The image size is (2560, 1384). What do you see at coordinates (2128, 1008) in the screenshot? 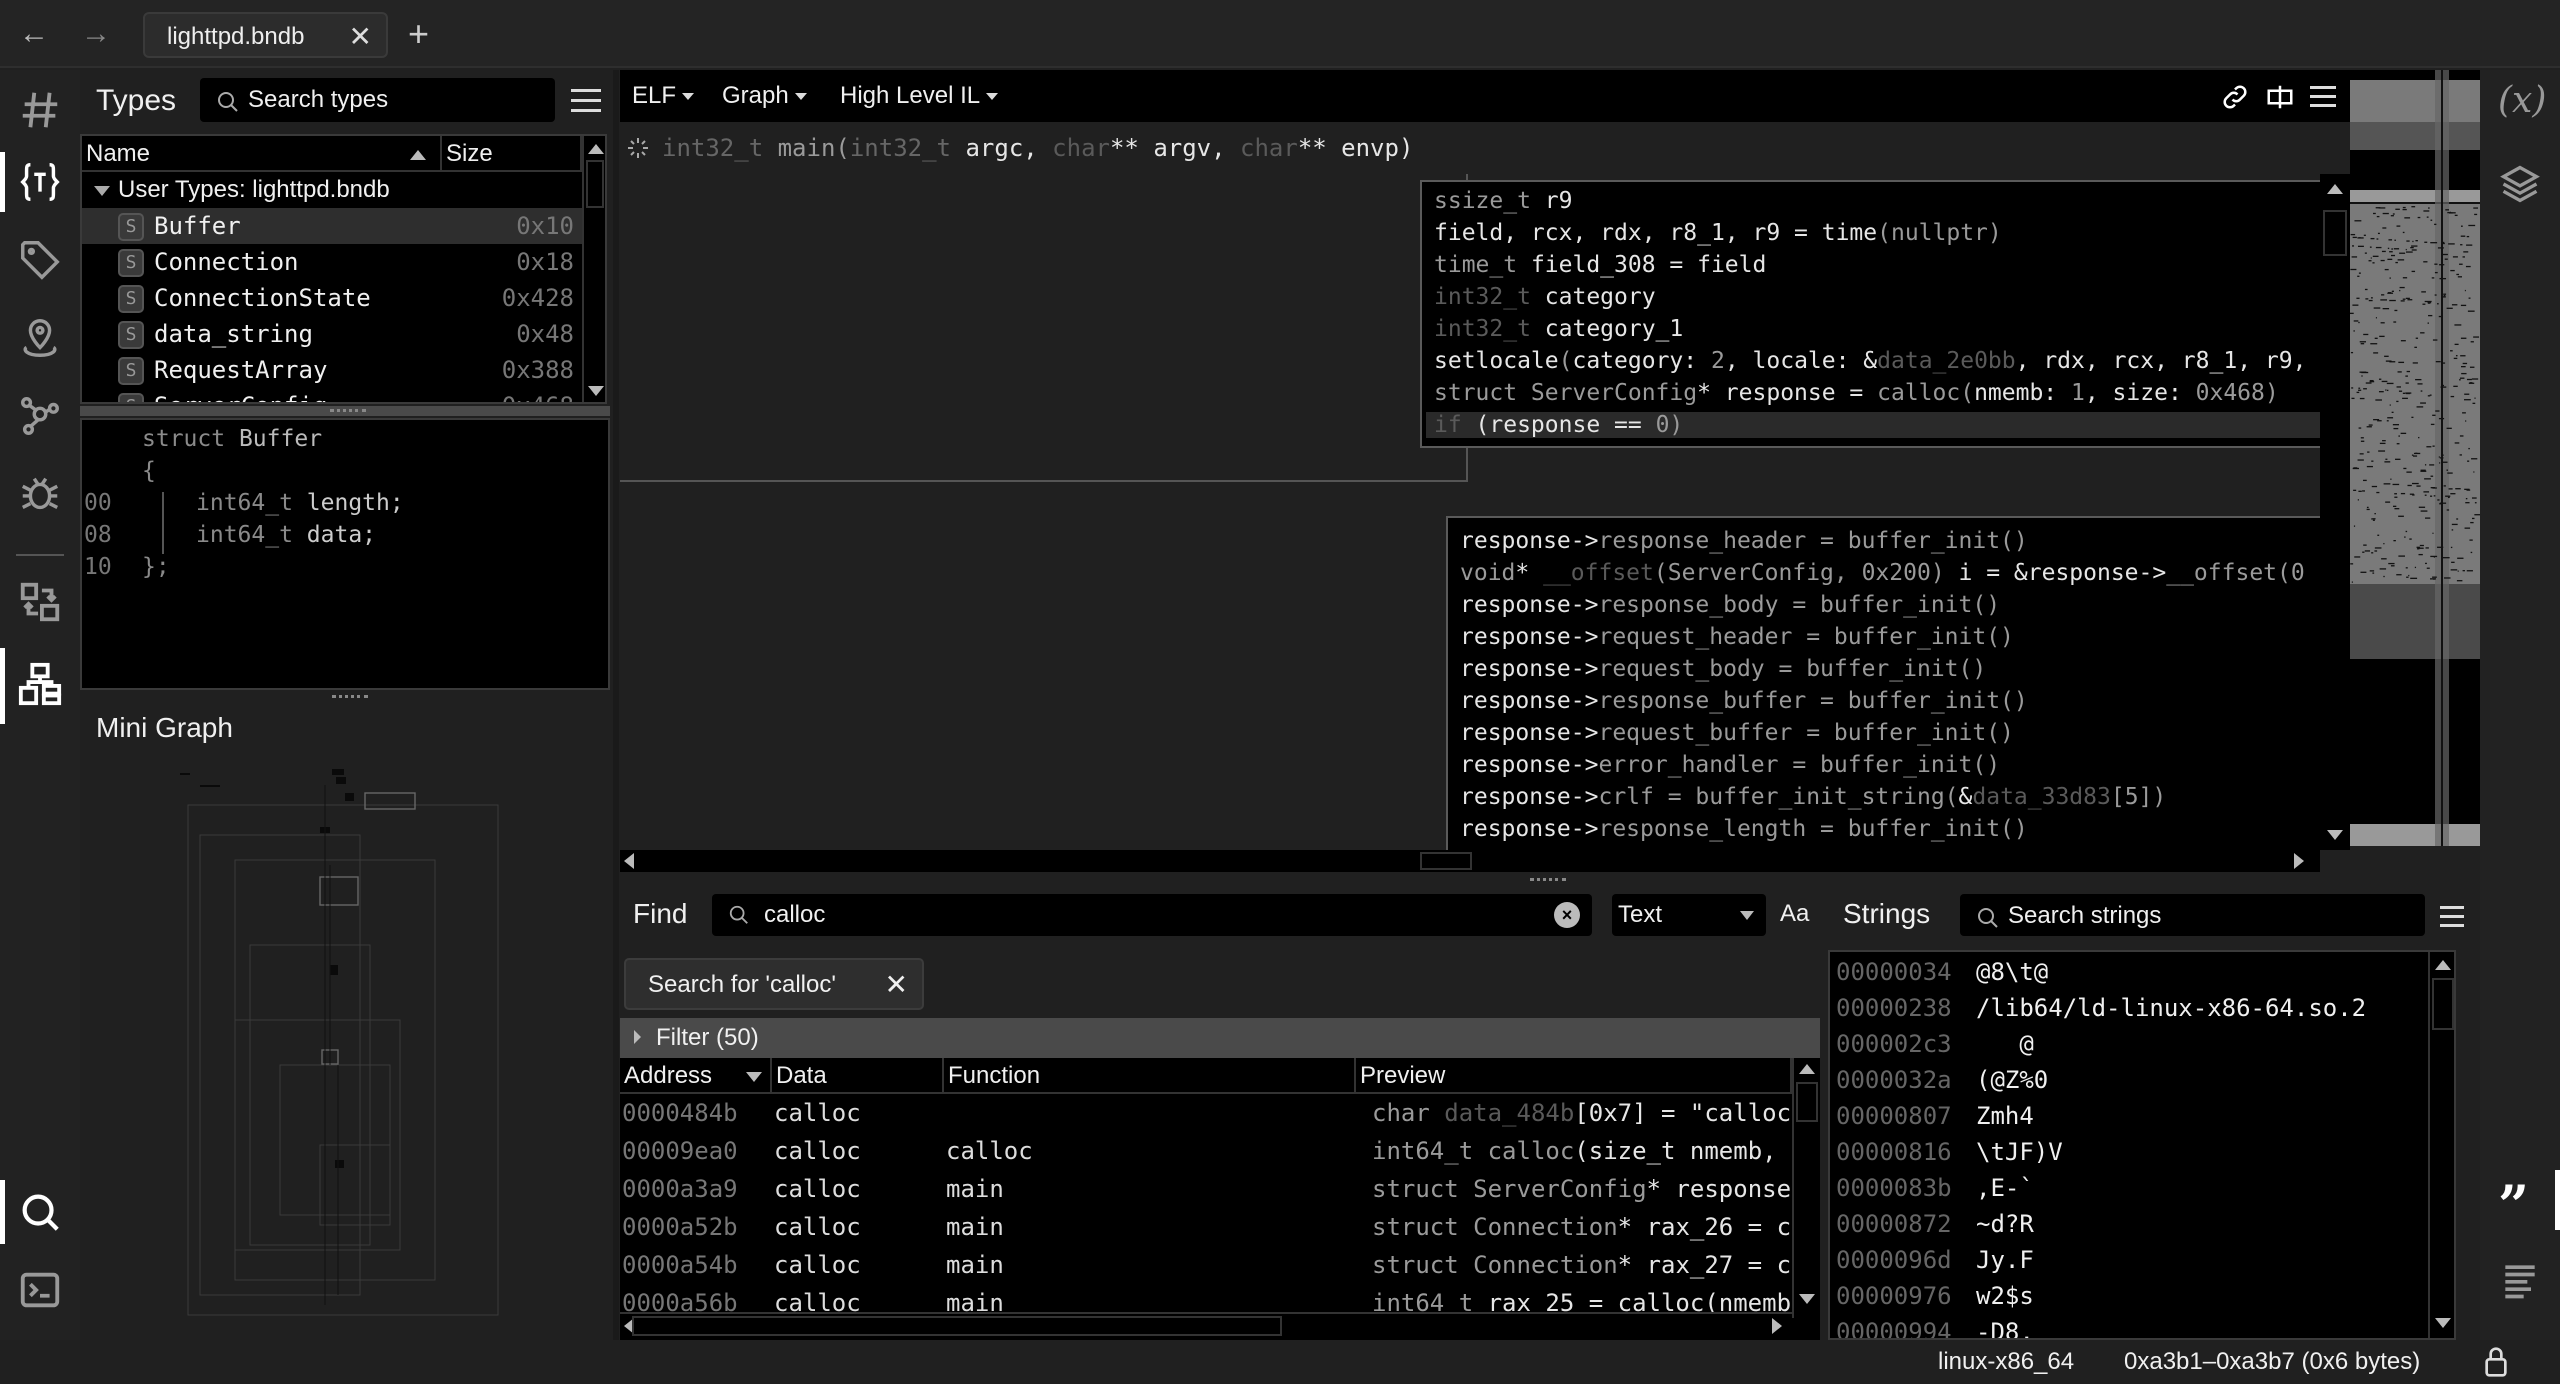
I see `string-row: 00000238/lib64/ld-linux-x86-64.so.2` at bounding box center [2128, 1008].